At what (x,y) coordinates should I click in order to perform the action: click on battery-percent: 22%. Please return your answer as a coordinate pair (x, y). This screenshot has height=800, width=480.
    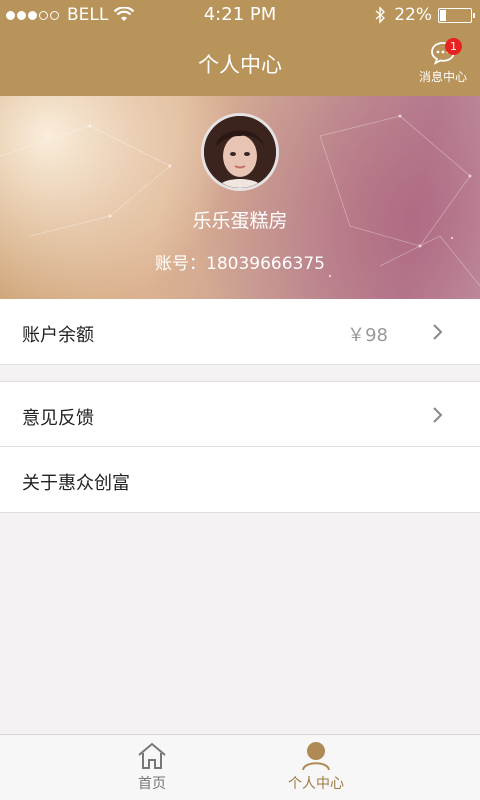
    Looking at the image, I should click on (413, 15).